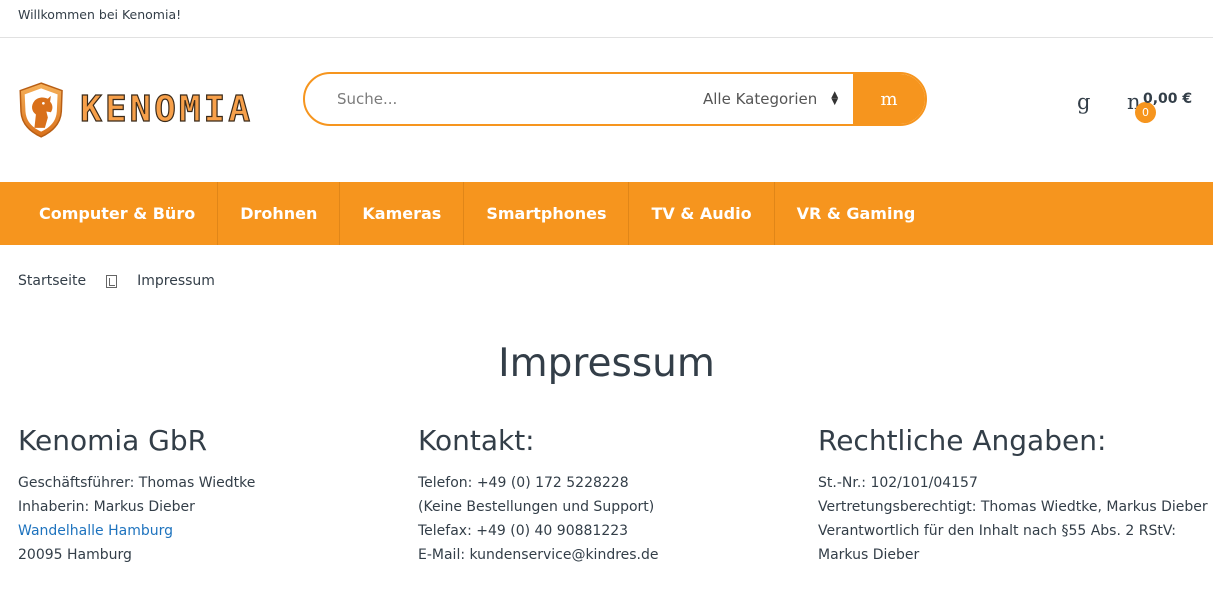 This screenshot has width=1213, height=599. Describe the element at coordinates (869, 555) in the screenshot. I see `responsible-name: Markus Dieber` at that location.